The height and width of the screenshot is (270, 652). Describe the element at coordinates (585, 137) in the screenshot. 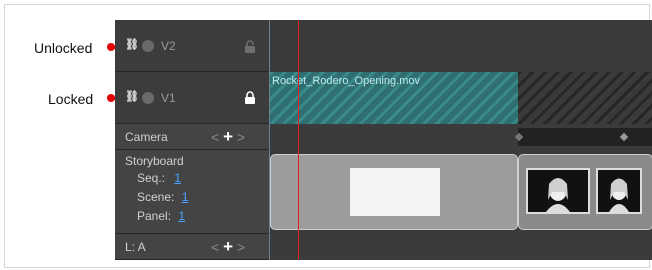

I see `camera-keyframe-bar` at that location.